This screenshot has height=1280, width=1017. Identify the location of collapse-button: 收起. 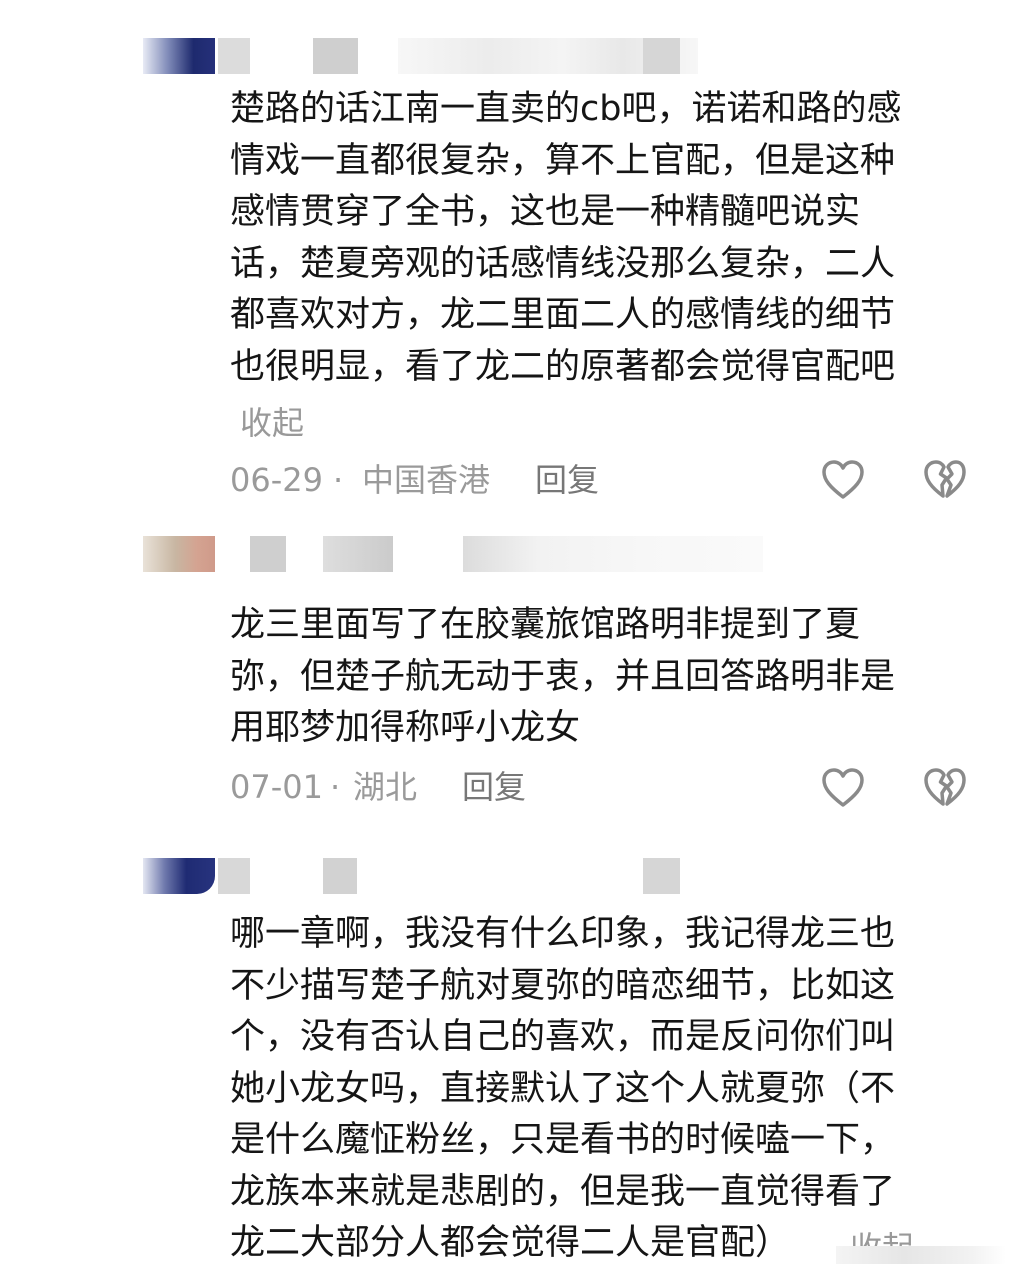
(272, 421).